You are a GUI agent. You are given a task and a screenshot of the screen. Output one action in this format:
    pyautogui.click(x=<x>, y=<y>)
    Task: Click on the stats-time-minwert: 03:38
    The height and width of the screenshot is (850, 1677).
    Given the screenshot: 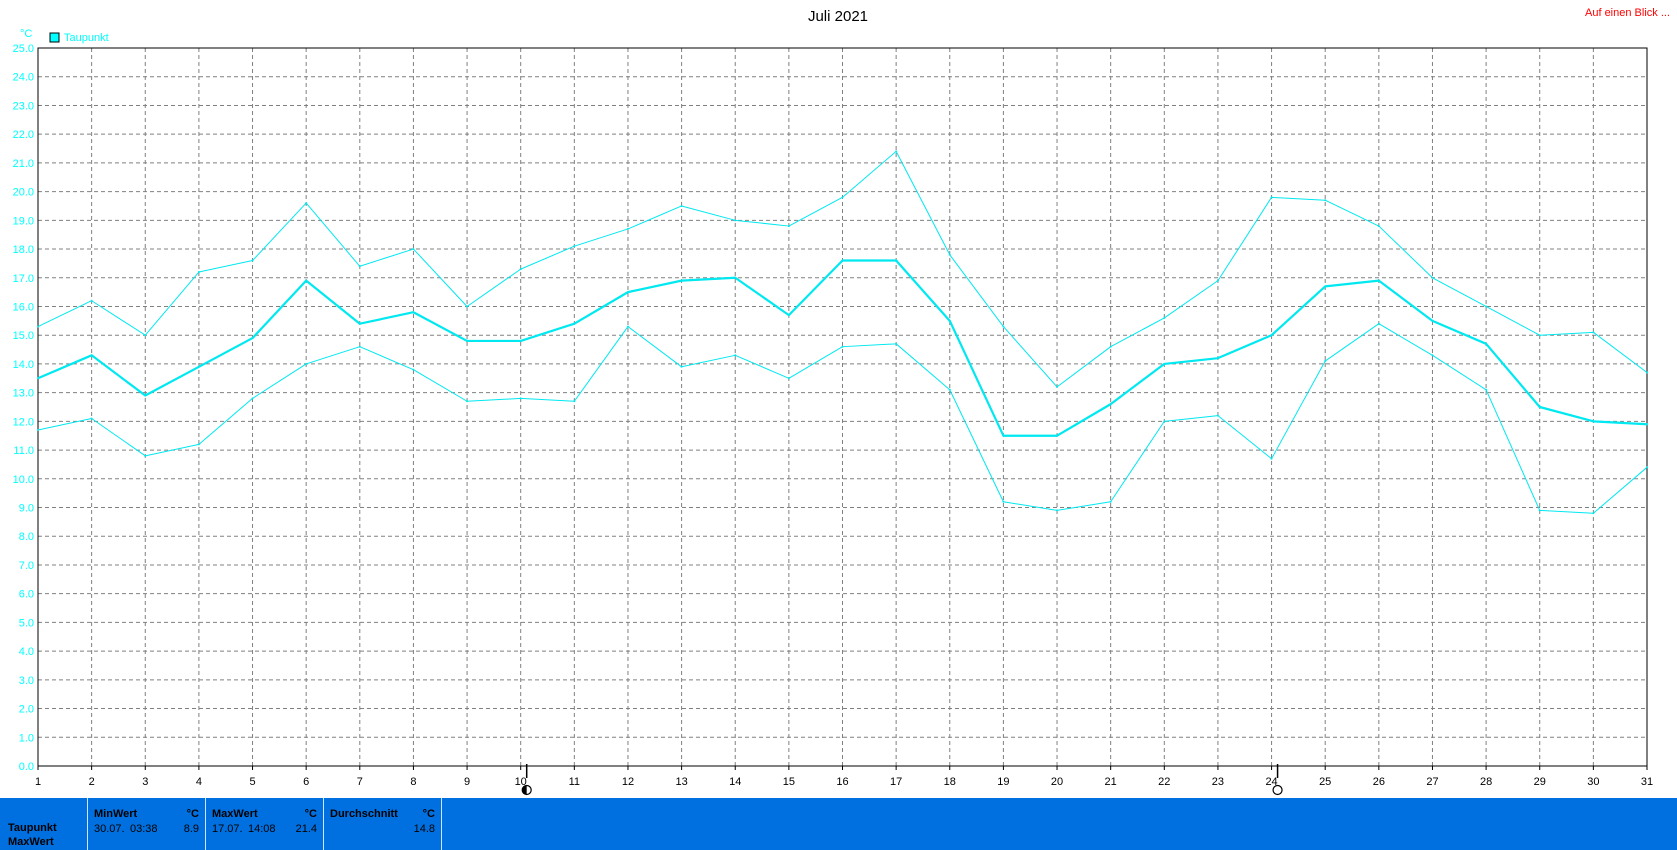 What is the action you would take?
    pyautogui.click(x=144, y=829)
    